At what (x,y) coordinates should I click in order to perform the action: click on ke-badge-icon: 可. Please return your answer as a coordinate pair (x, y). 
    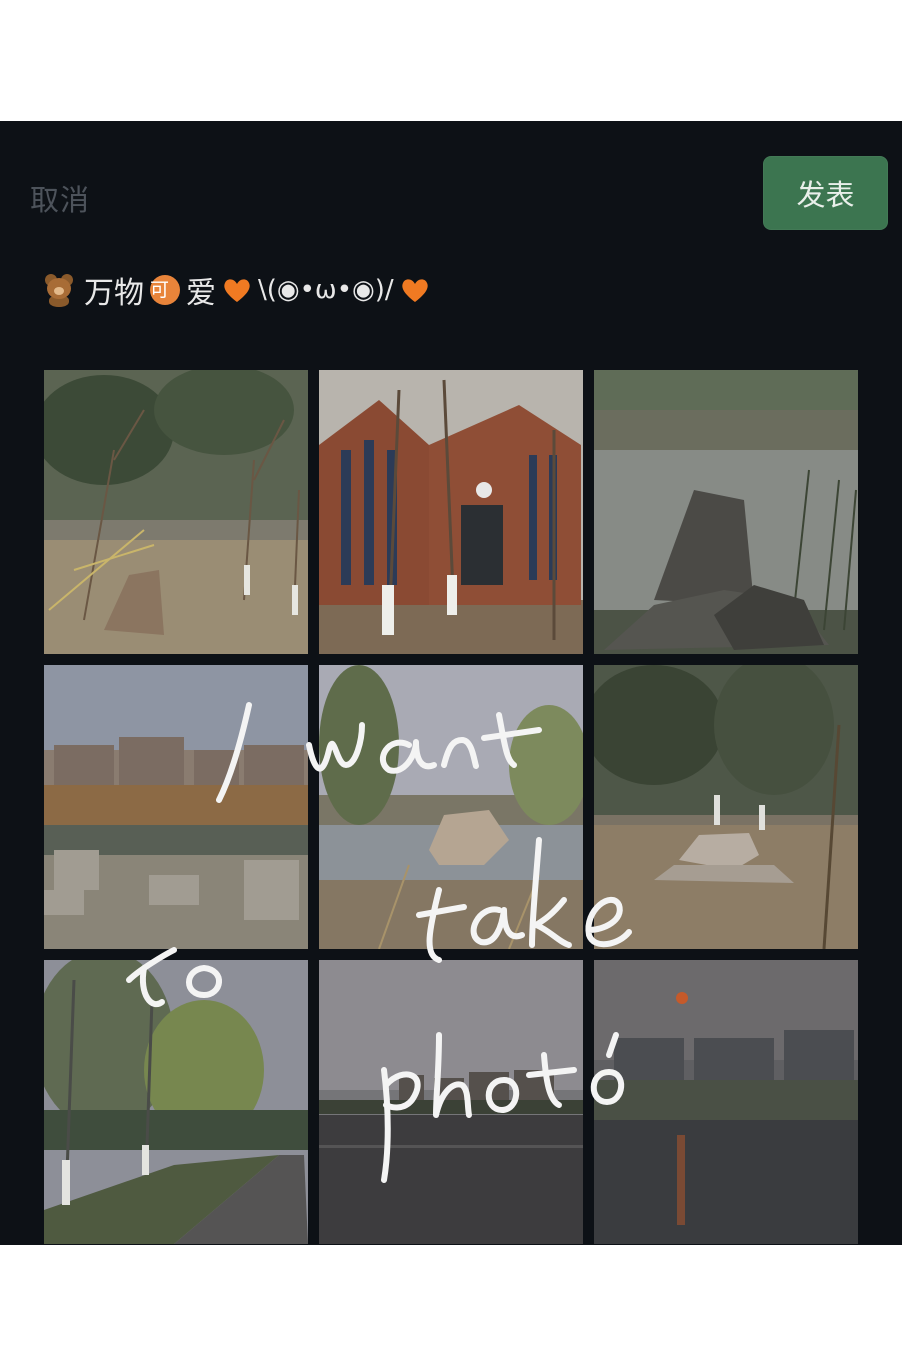
    Looking at the image, I should click on (165, 290).